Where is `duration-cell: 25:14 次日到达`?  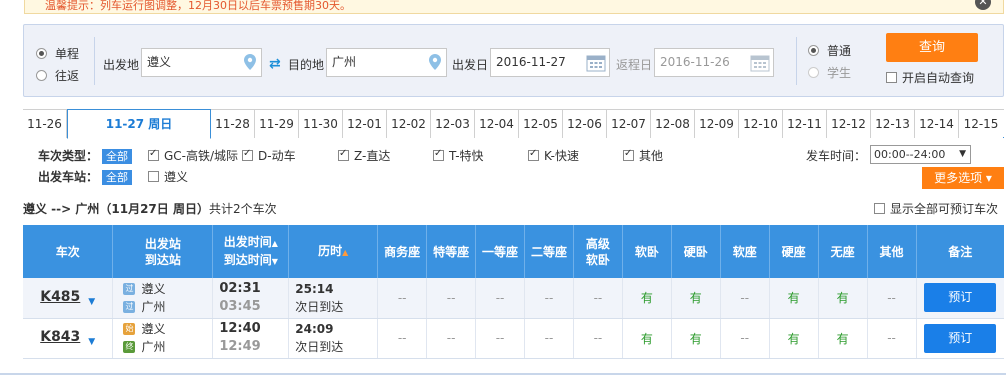
duration-cell: 25:14 次日到达 is located at coordinates (333, 298).